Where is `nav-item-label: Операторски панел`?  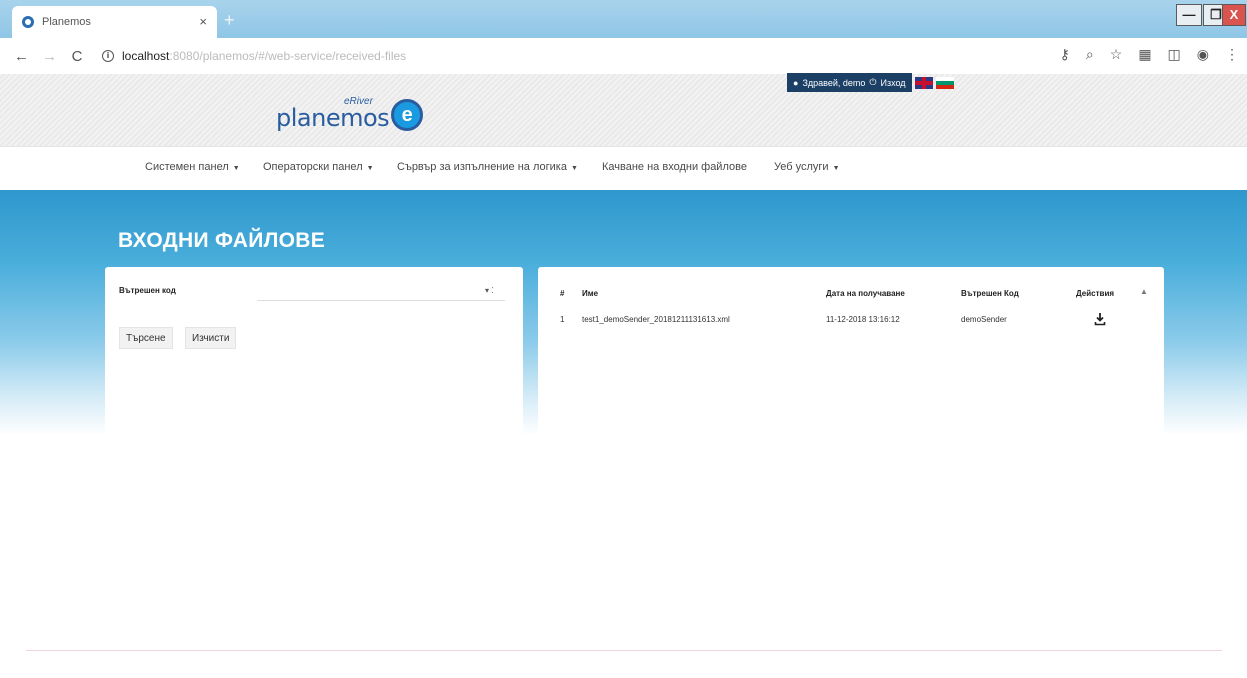
nav-item-label: Операторски панел is located at coordinates (313, 167).